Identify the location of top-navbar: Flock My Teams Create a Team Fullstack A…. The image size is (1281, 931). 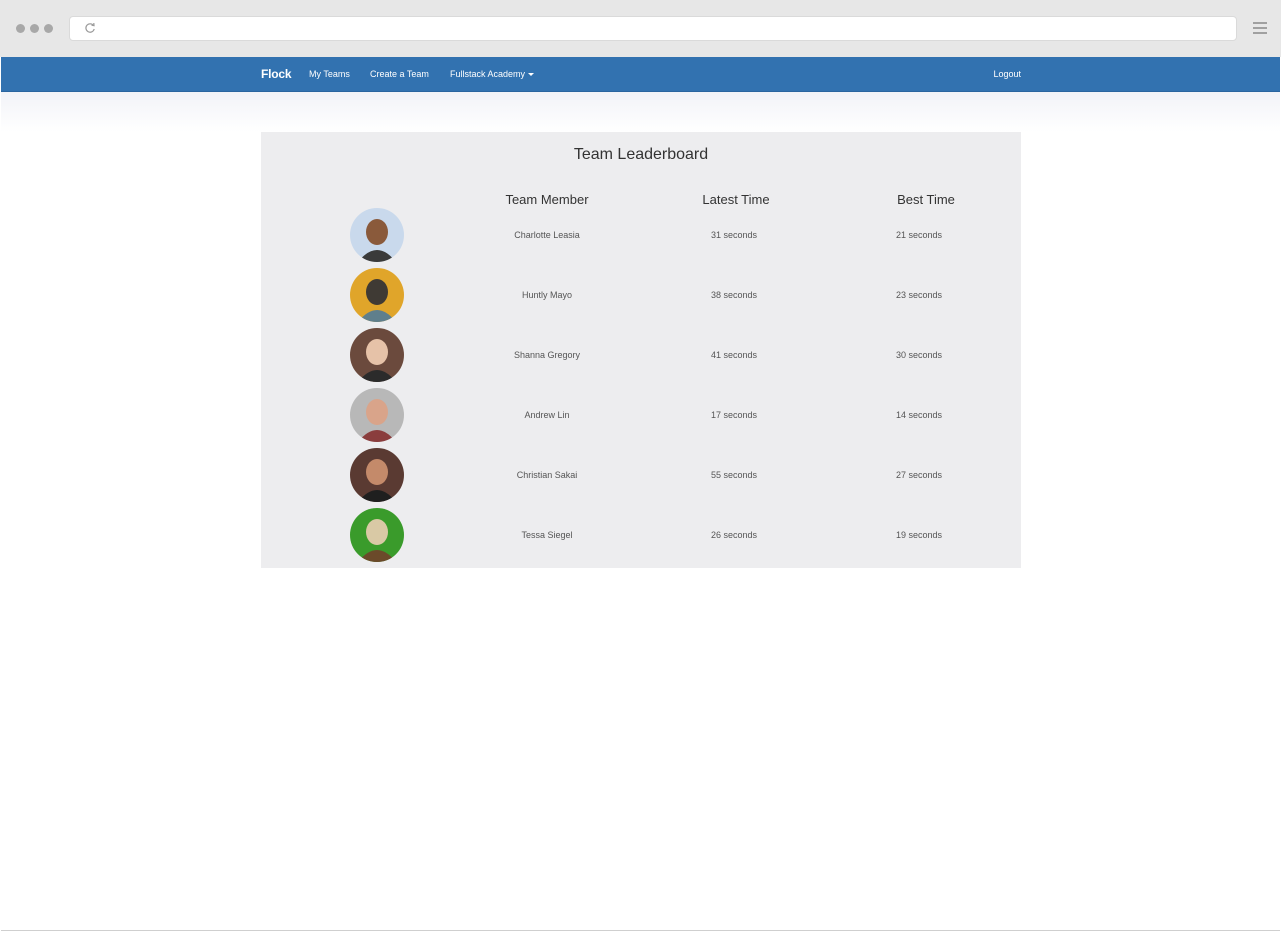
(640, 74).